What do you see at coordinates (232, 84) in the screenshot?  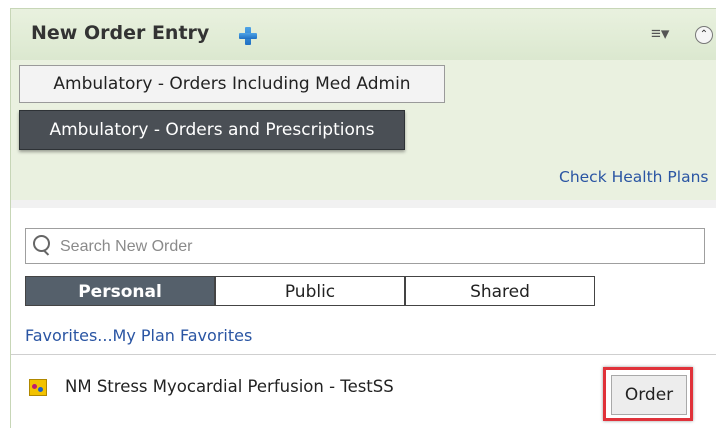 I see `order-set-button-med-admin: Ambulatory - Orders Including Med Admin` at bounding box center [232, 84].